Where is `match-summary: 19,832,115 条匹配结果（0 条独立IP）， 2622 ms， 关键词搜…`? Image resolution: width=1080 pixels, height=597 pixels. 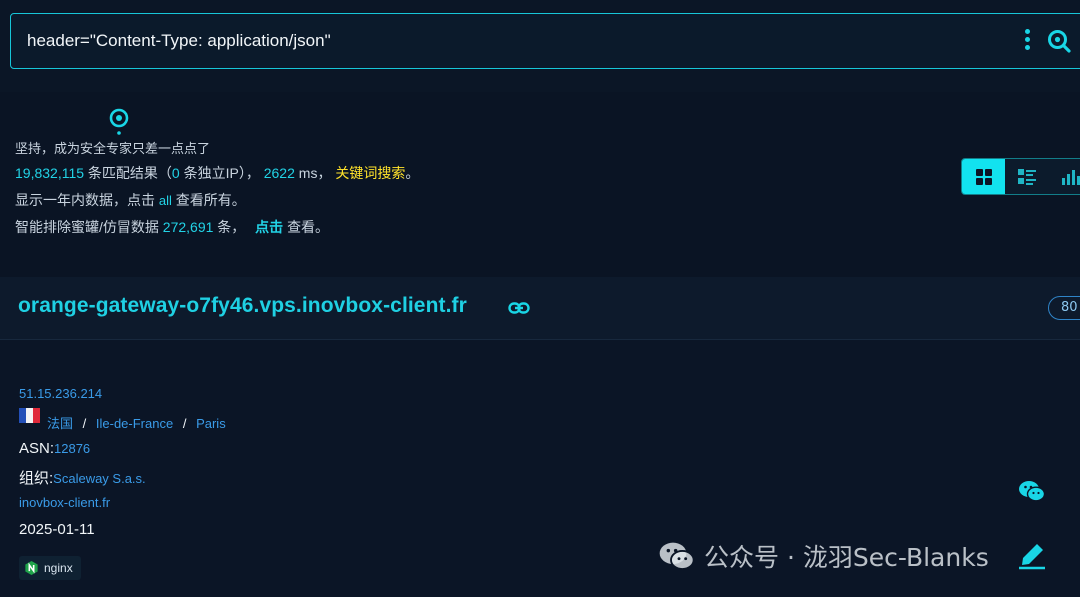 match-summary: 19,832,115 条匹配结果（0 条独立IP）， 2622 ms， 关键词搜… is located at coordinates (217, 173).